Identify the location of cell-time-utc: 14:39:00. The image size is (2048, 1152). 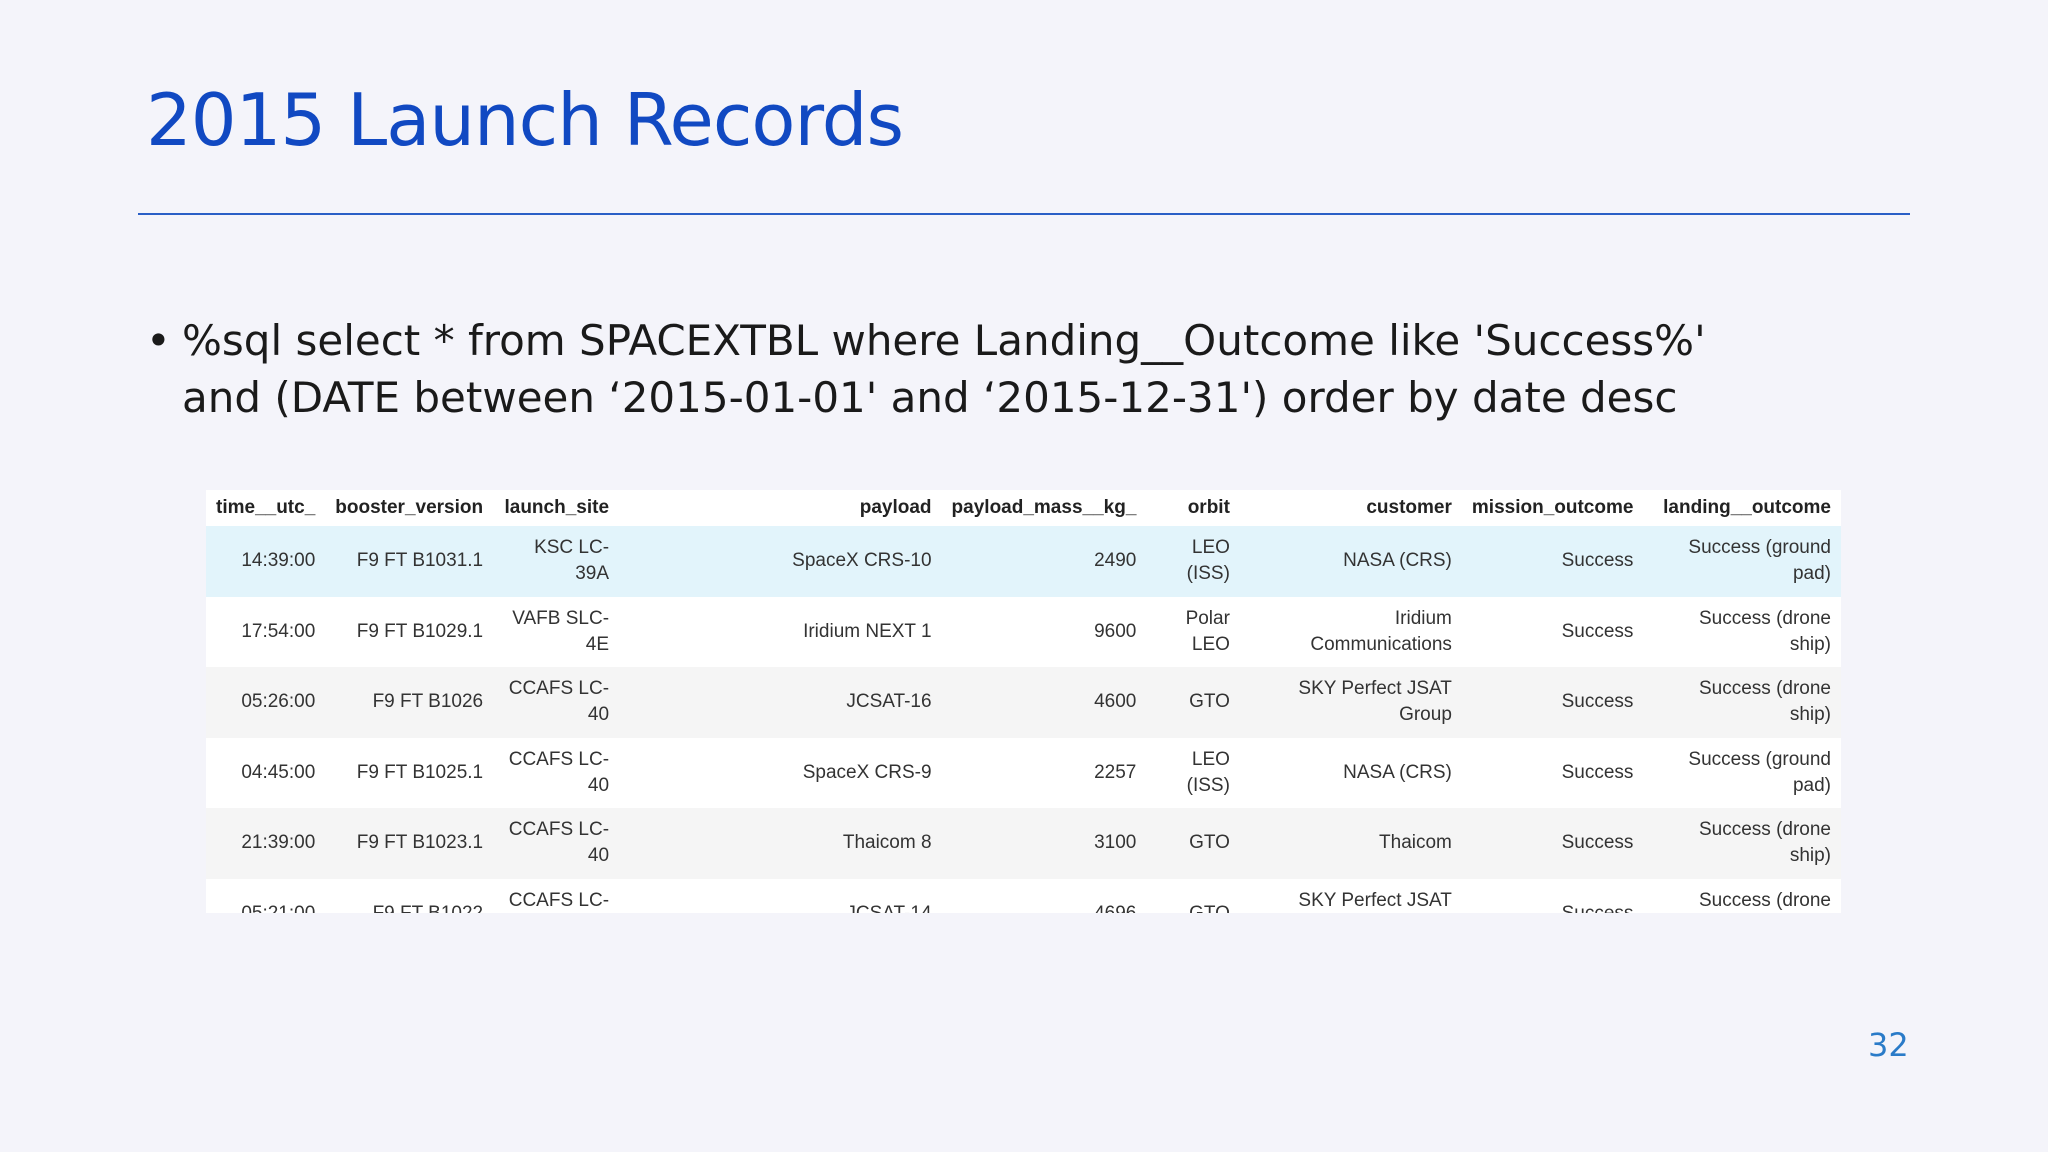
(266, 561).